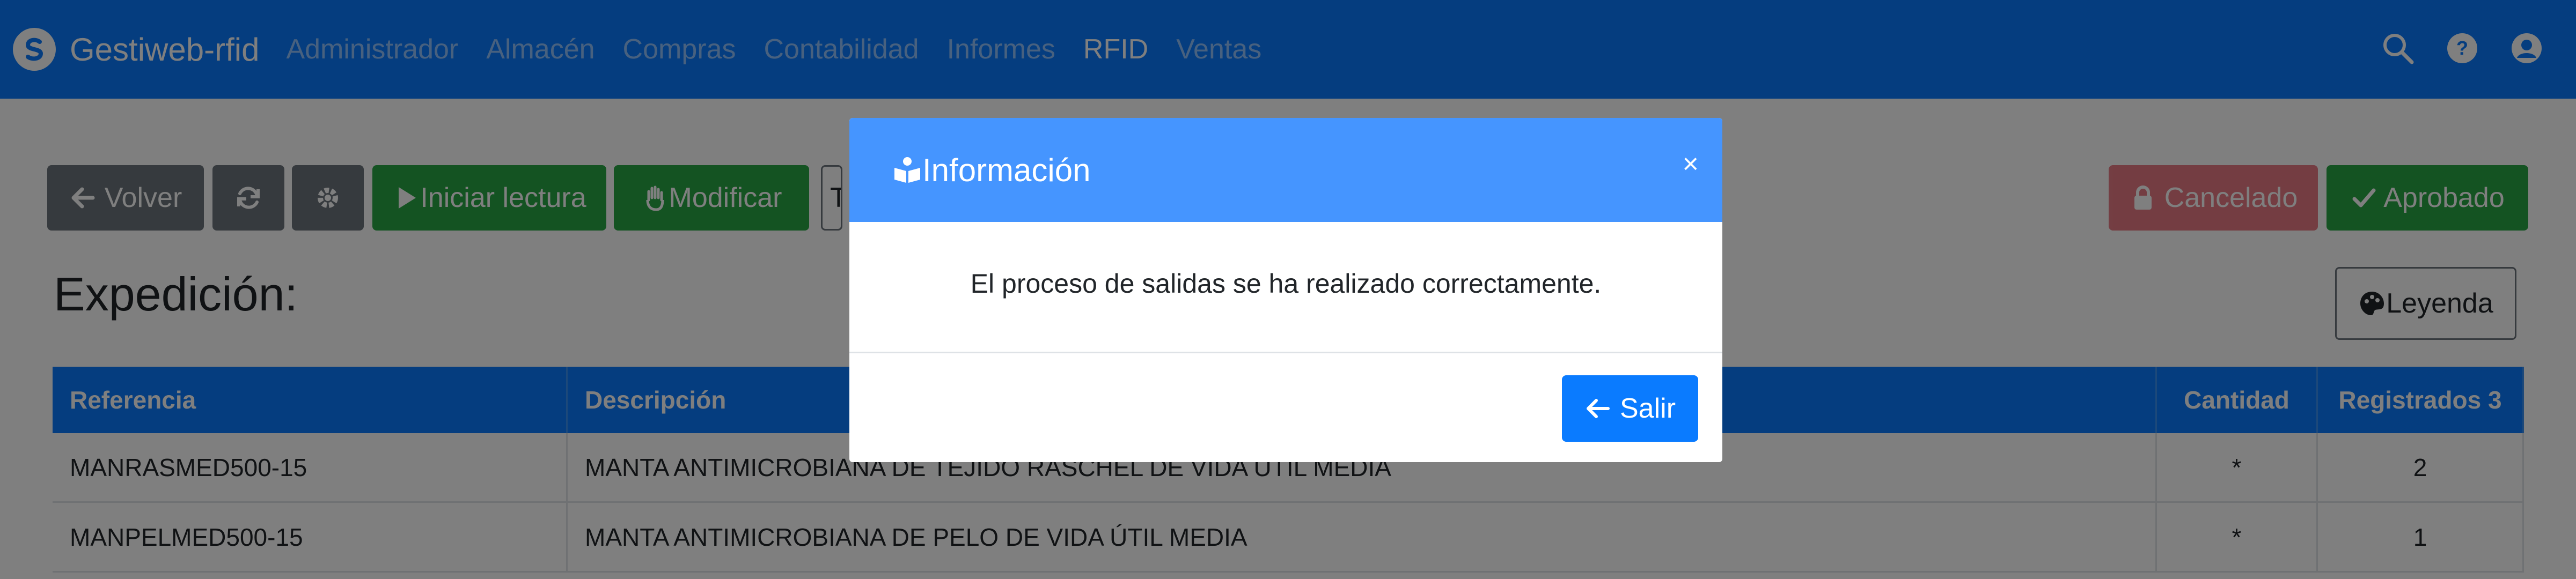 This screenshot has height=579, width=2576. Describe the element at coordinates (1285, 352) in the screenshot. I see `modal-divider` at that location.